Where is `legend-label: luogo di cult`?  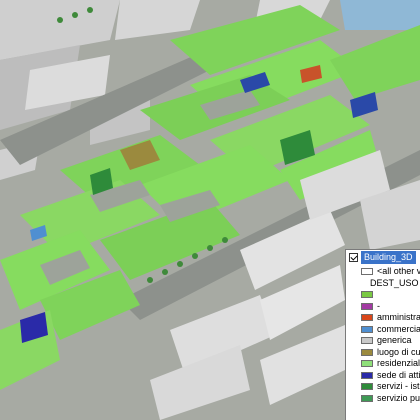
legend-label: luogo di cult is located at coordinates (398, 351).